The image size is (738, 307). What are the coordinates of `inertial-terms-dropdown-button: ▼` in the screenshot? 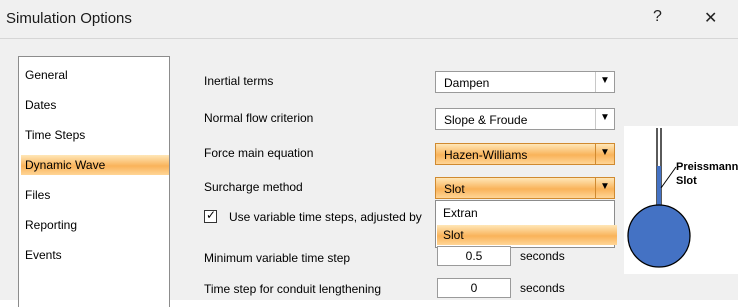 It's located at (604, 82).